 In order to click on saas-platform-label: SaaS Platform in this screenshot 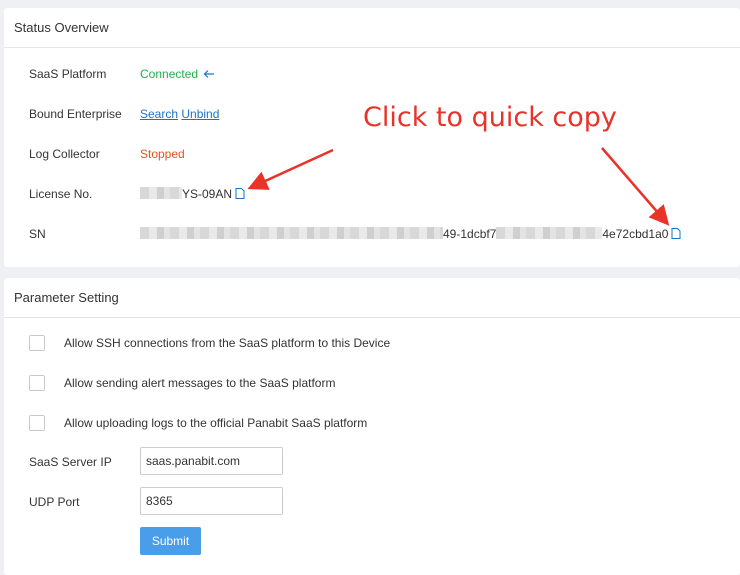, I will do `click(68, 74)`.